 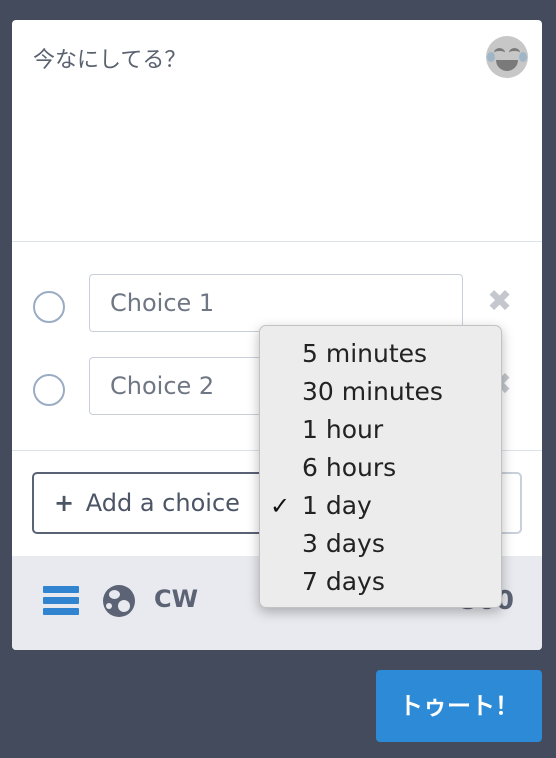 I want to click on duration-option-label: 1 hour, so click(x=343, y=429).